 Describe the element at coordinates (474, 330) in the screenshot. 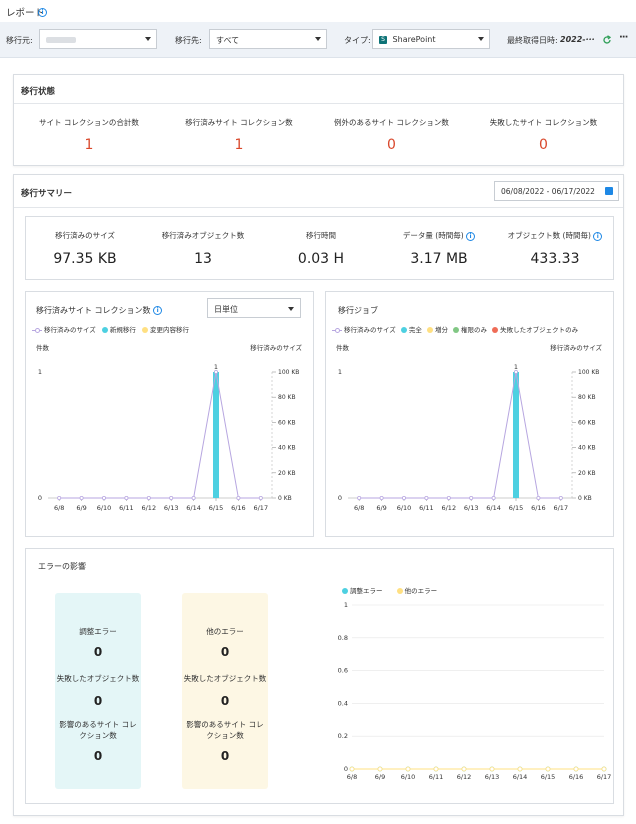

I see `legend-label: 権限のみ` at that location.